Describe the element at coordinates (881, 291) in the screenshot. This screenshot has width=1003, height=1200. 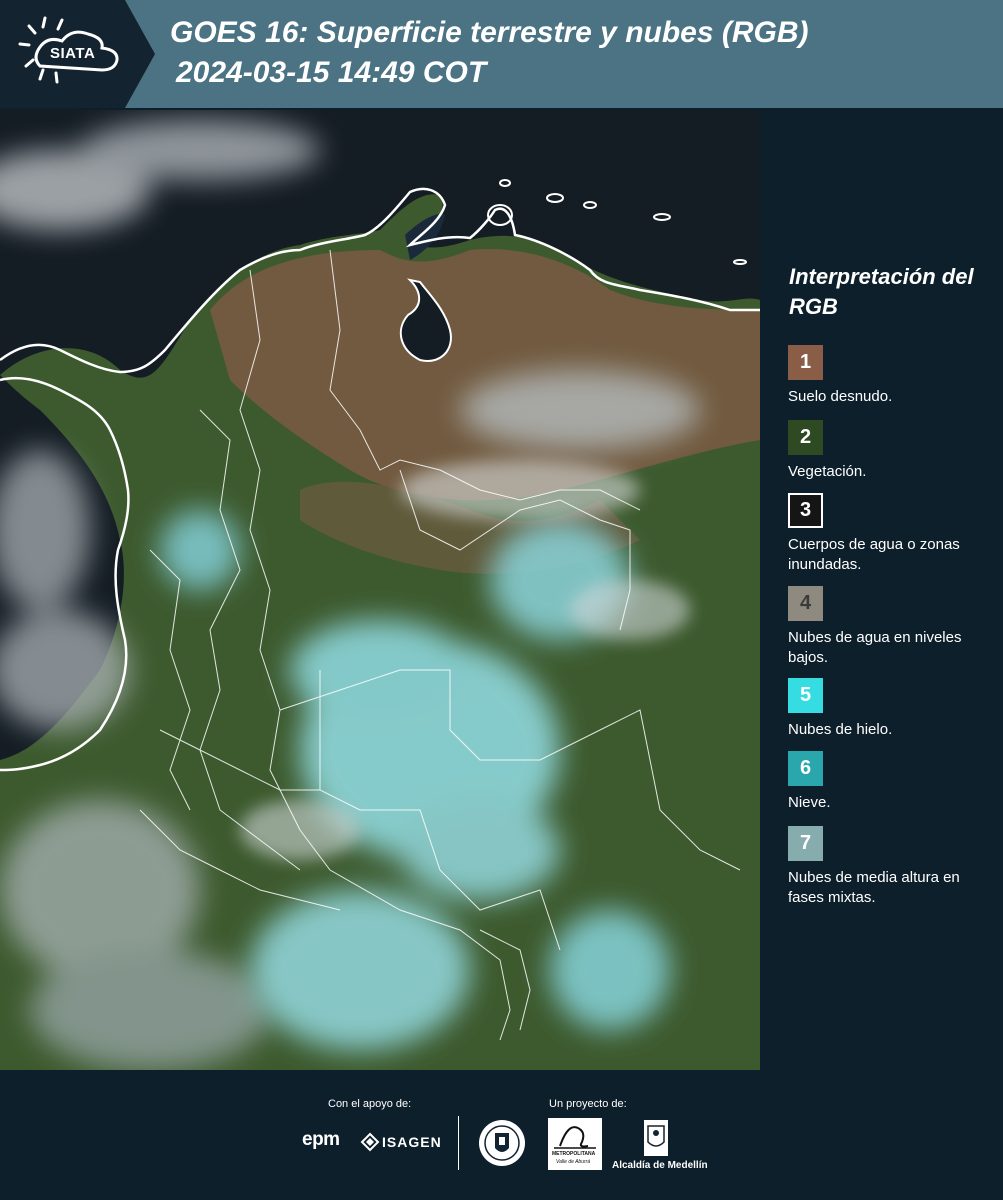
I see `legend-title: Interpretación del RGB` at that location.